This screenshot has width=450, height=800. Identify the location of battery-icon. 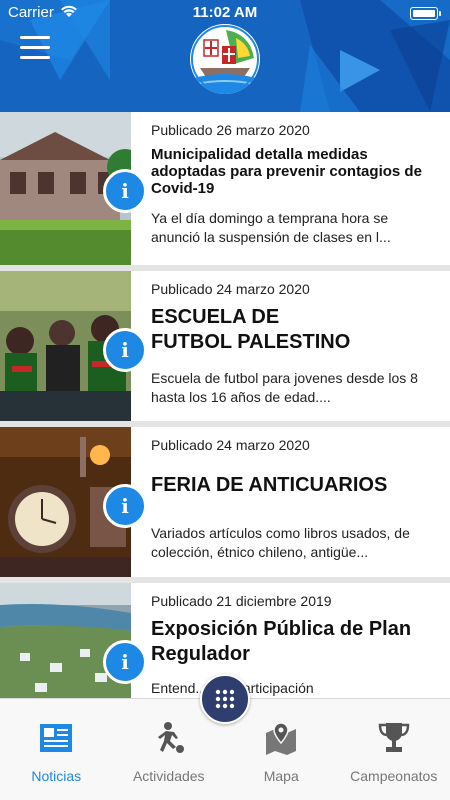
(425, 13).